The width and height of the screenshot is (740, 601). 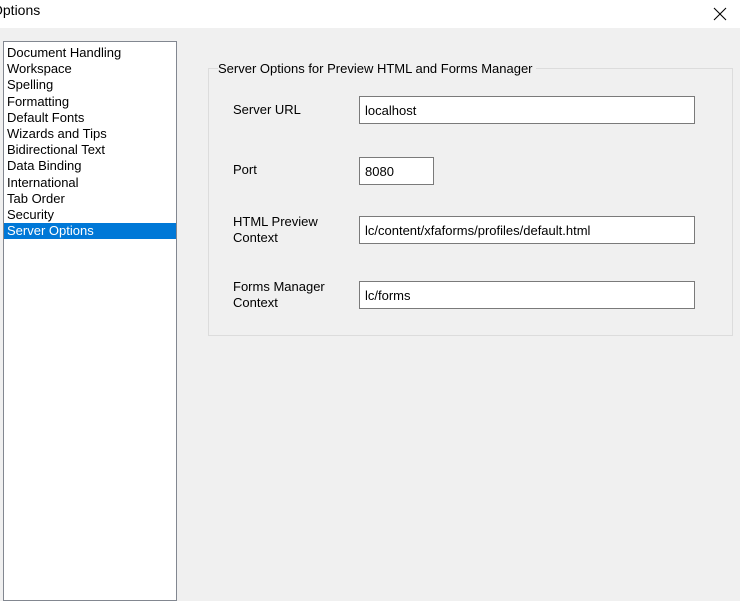 What do you see at coordinates (267, 109) in the screenshot?
I see `server-url-label: Server URL` at bounding box center [267, 109].